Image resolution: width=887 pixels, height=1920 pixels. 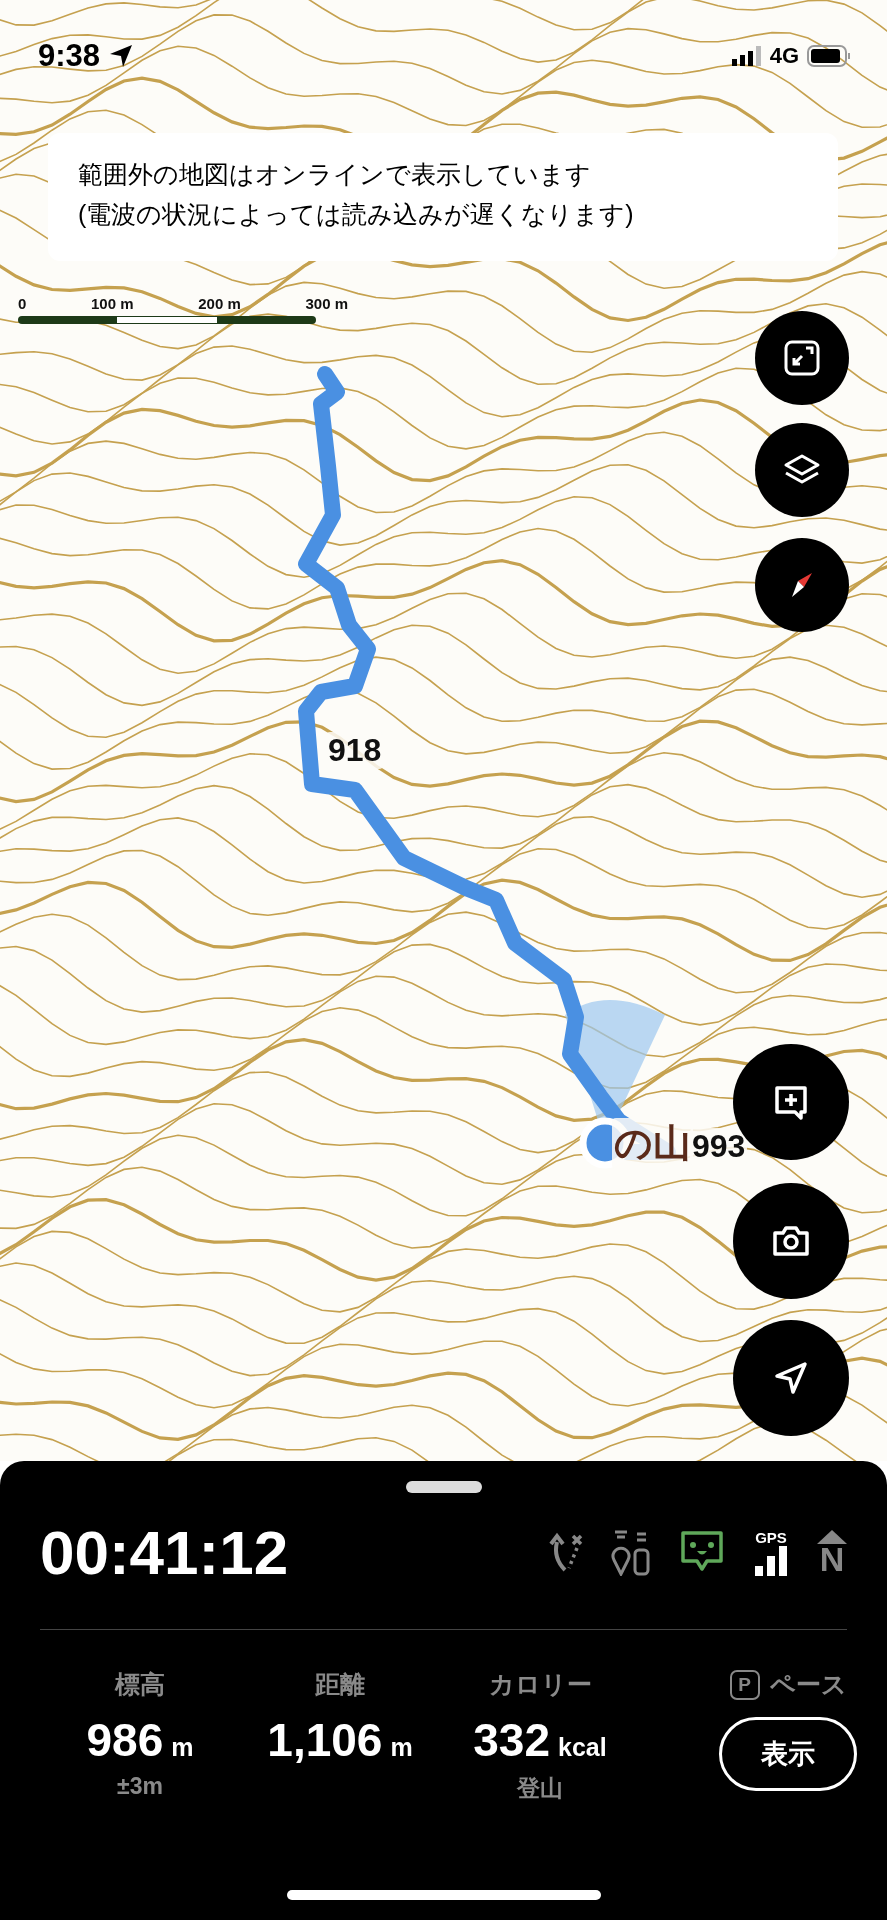 I want to click on scale-label: 0, so click(x=22, y=303).